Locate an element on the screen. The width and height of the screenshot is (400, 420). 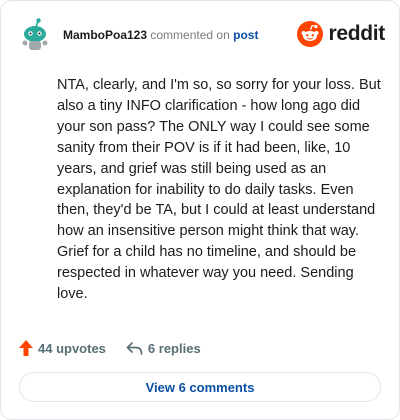
commented-on-text: commented on is located at coordinates (190, 35).